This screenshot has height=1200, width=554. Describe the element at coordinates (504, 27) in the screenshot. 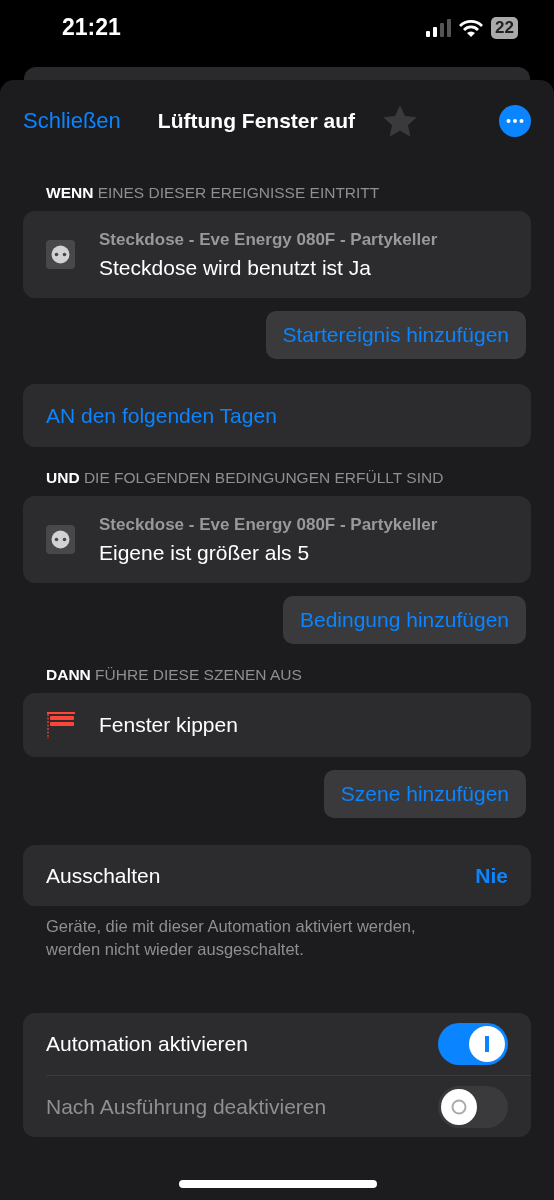

I see `battery-level: 22` at that location.